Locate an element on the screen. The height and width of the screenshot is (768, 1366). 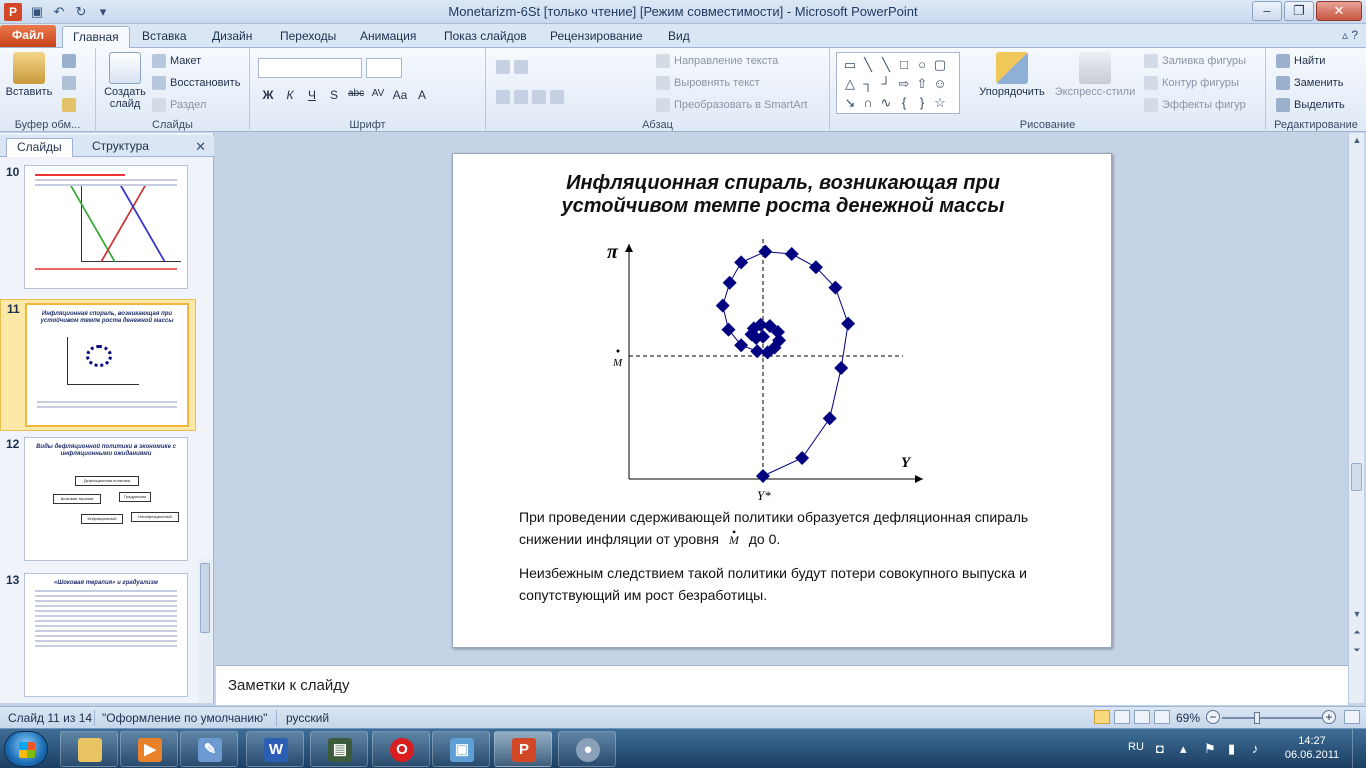
tab-insert: Вставка is located at coordinates (164, 37).